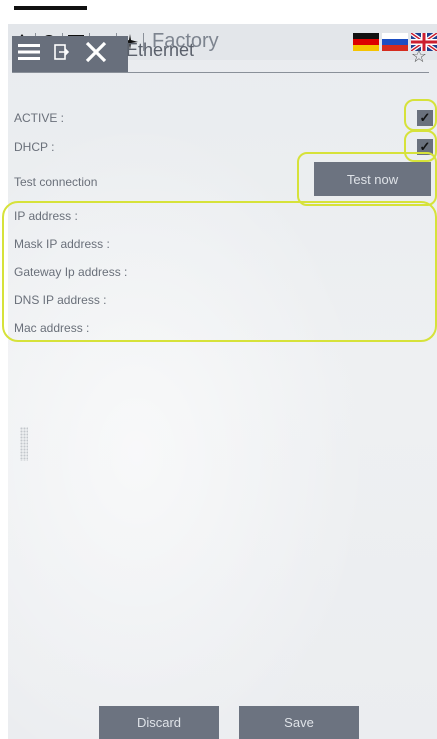  Describe the element at coordinates (96, 54) in the screenshot. I see `close-icon` at that location.